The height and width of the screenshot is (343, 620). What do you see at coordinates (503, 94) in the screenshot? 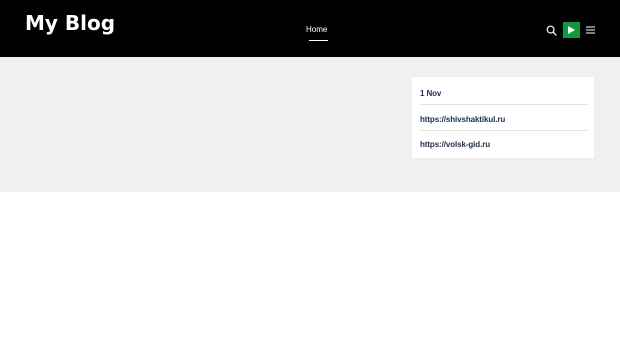
I see `widget-item-date: 1 Nov` at bounding box center [503, 94].